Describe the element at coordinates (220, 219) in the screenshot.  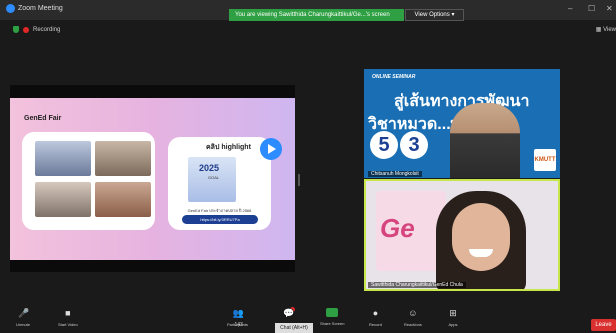
I see `highlight-link: https://bit.ly/3RRU7Pa` at that location.